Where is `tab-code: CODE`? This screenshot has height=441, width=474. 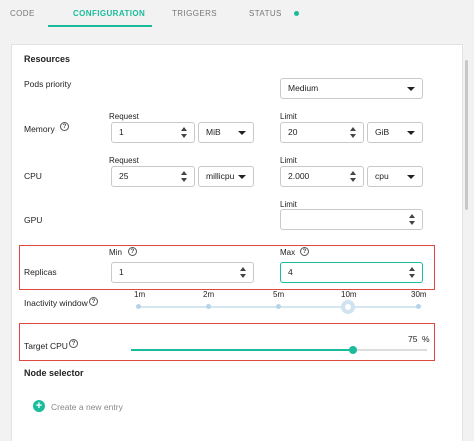
tab-code: CODE is located at coordinates (22, 13).